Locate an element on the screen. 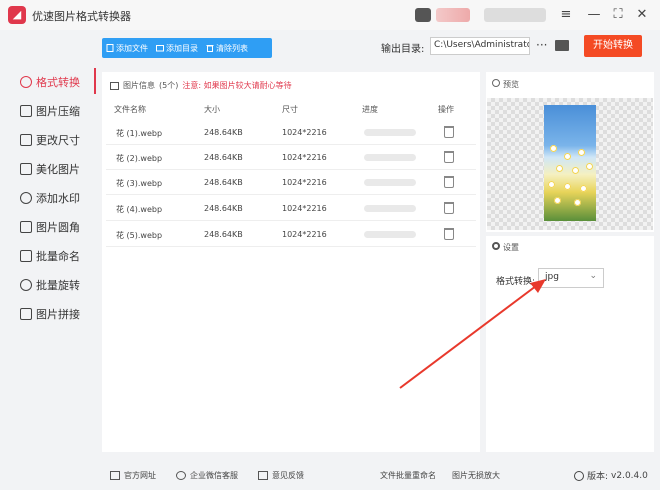 The width and height of the screenshot is (660, 490). wechat-service-label: 企业微信客服 is located at coordinates (214, 475).